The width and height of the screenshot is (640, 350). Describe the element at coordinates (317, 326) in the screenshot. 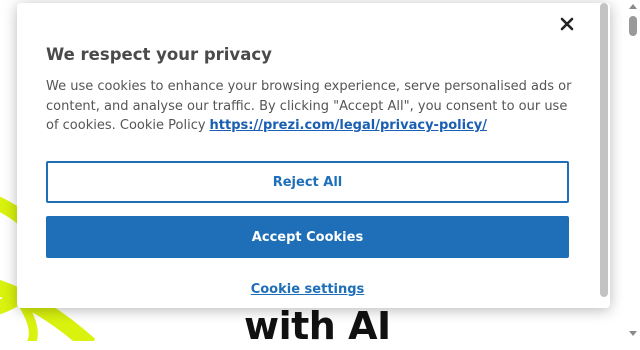

I see `hero-heading: with AI` at that location.